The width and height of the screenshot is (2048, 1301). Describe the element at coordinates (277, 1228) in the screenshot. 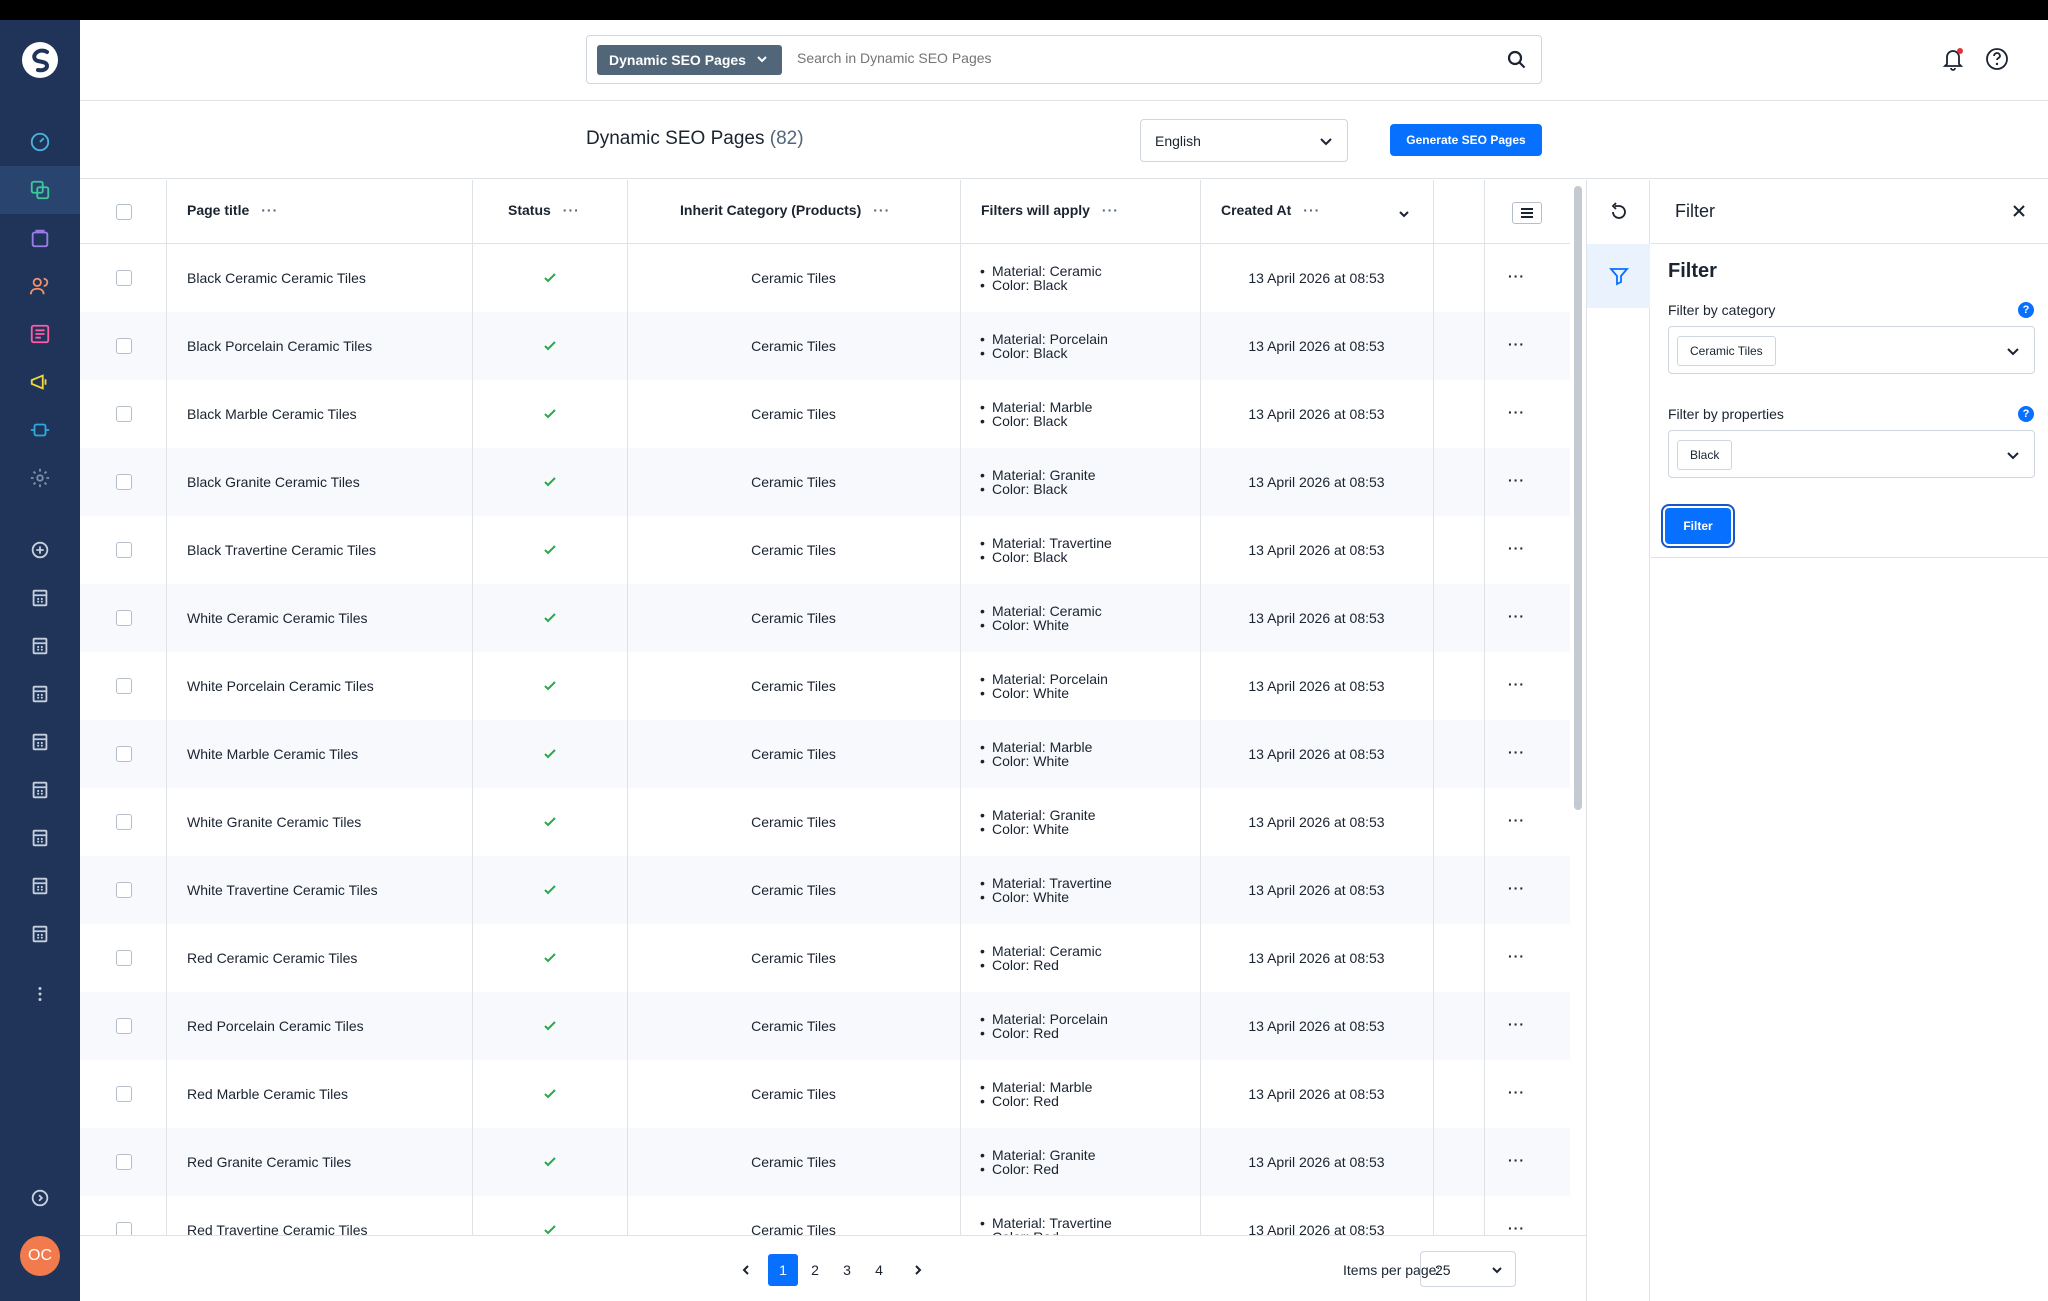

I see `page-title-cell: Red Travertine Ceramic Tiles` at that location.